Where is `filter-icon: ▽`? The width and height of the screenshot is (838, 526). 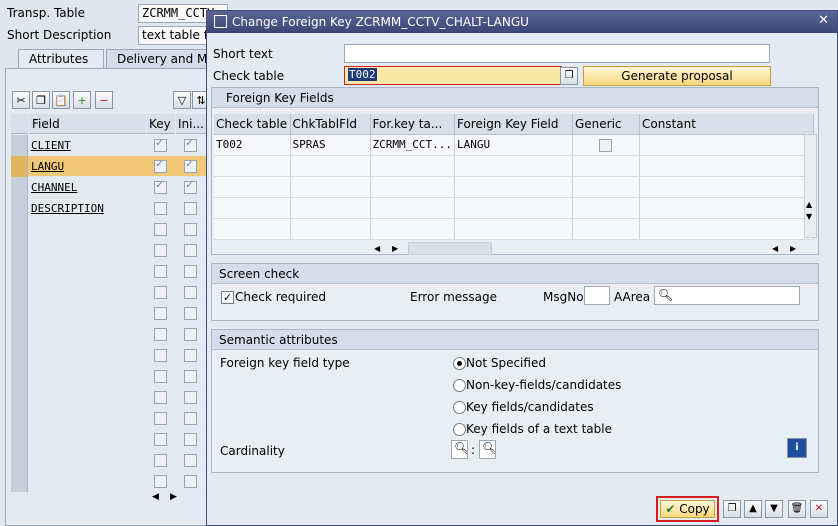 filter-icon: ▽ is located at coordinates (182, 100).